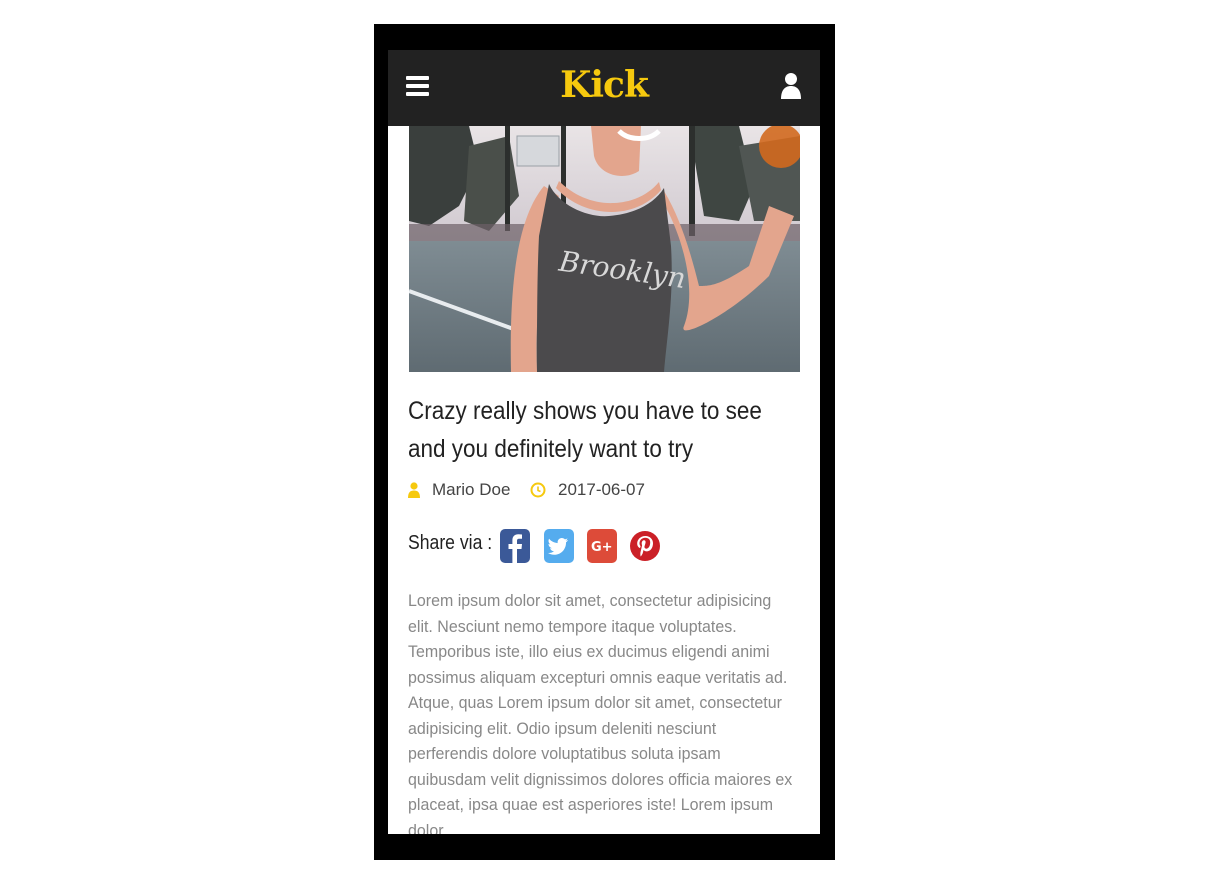 Image resolution: width=1208 pixels, height=884 pixels. I want to click on twitter-icon, so click(559, 546).